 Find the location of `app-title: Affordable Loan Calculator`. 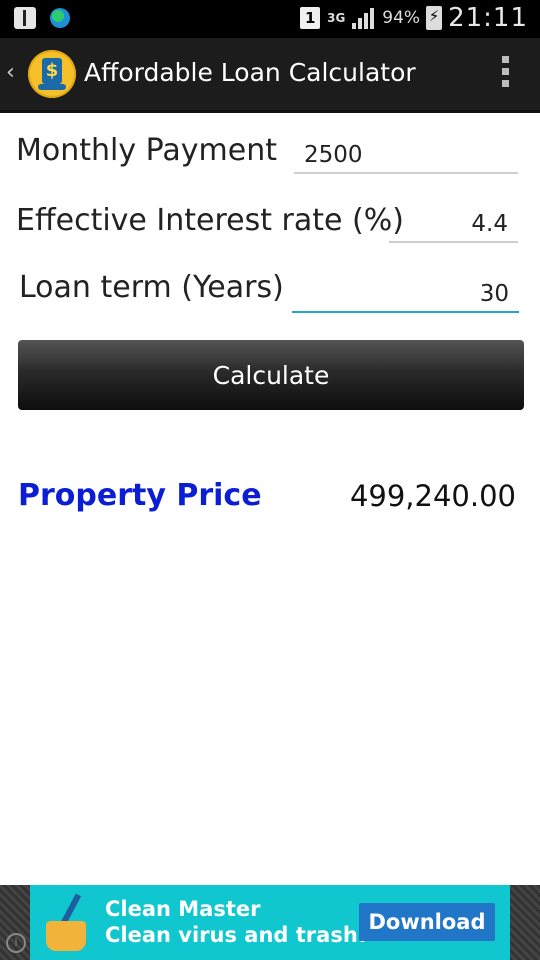

app-title: Affordable Loan Calculator is located at coordinates (250, 72).